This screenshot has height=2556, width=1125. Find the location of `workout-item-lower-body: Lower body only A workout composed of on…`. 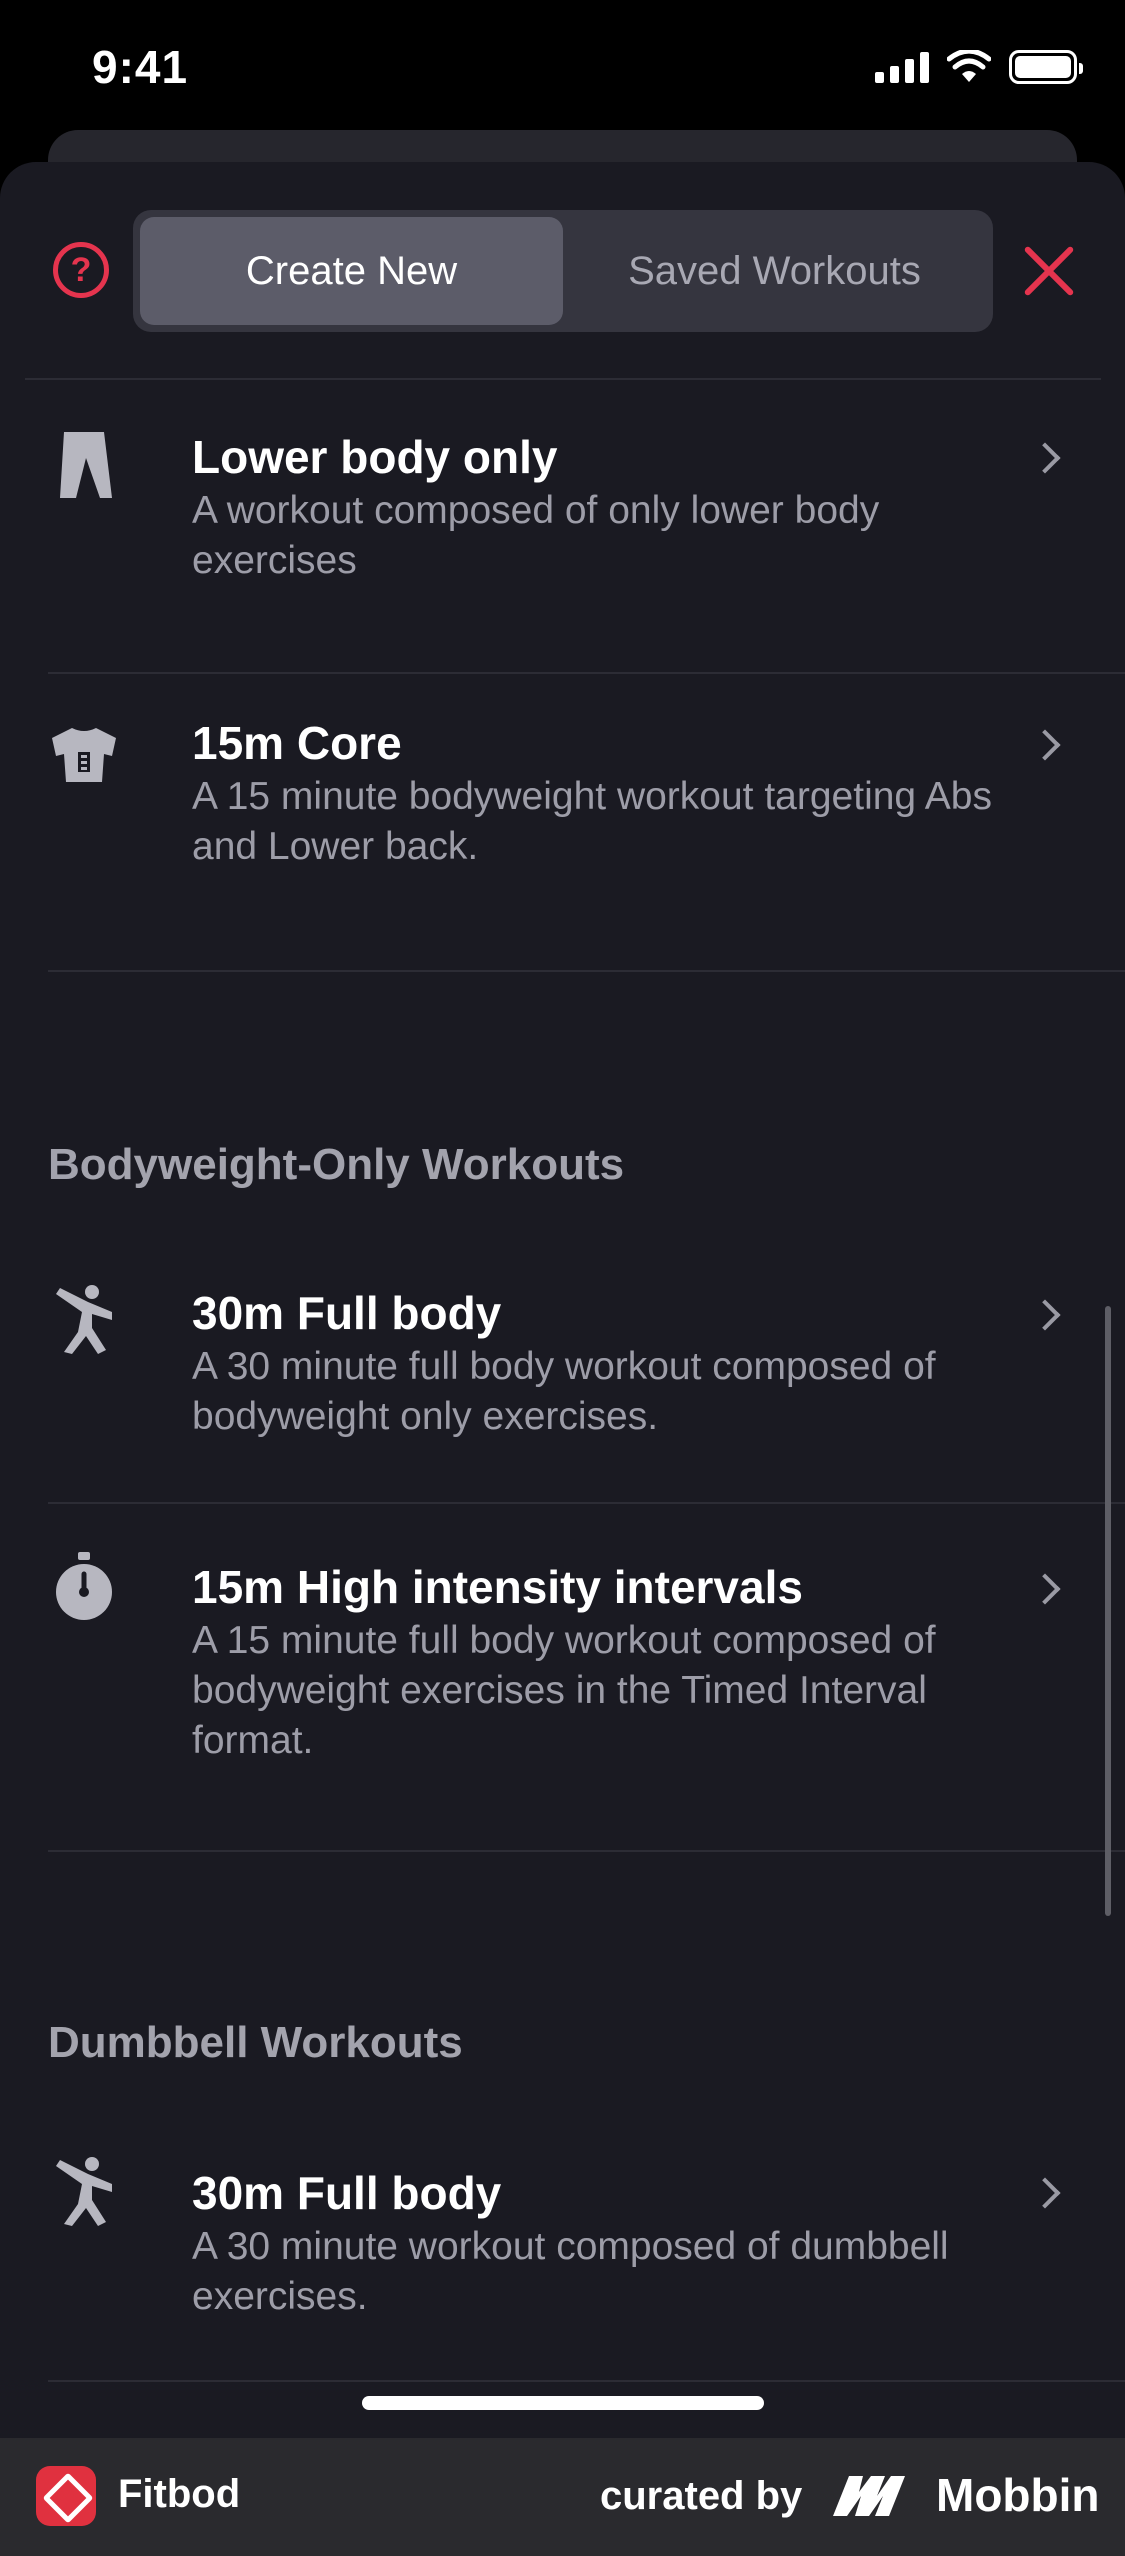

workout-item-lower-body: Lower body only A workout composed of on… is located at coordinates (562, 526).